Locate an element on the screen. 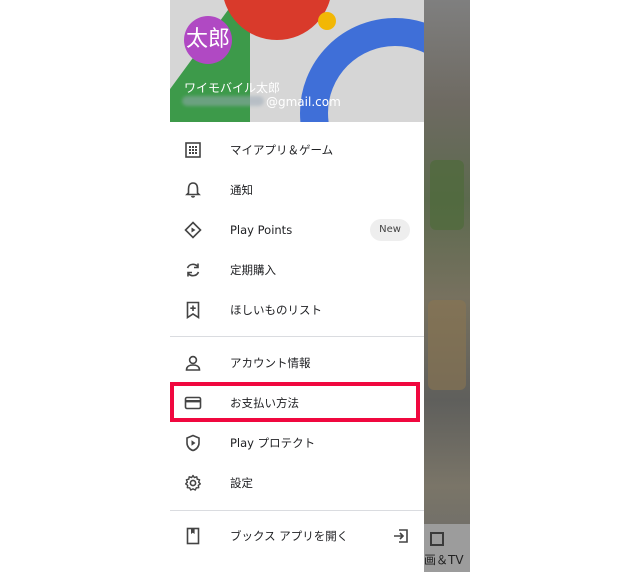  apps-grid-icon is located at coordinates (193, 150).